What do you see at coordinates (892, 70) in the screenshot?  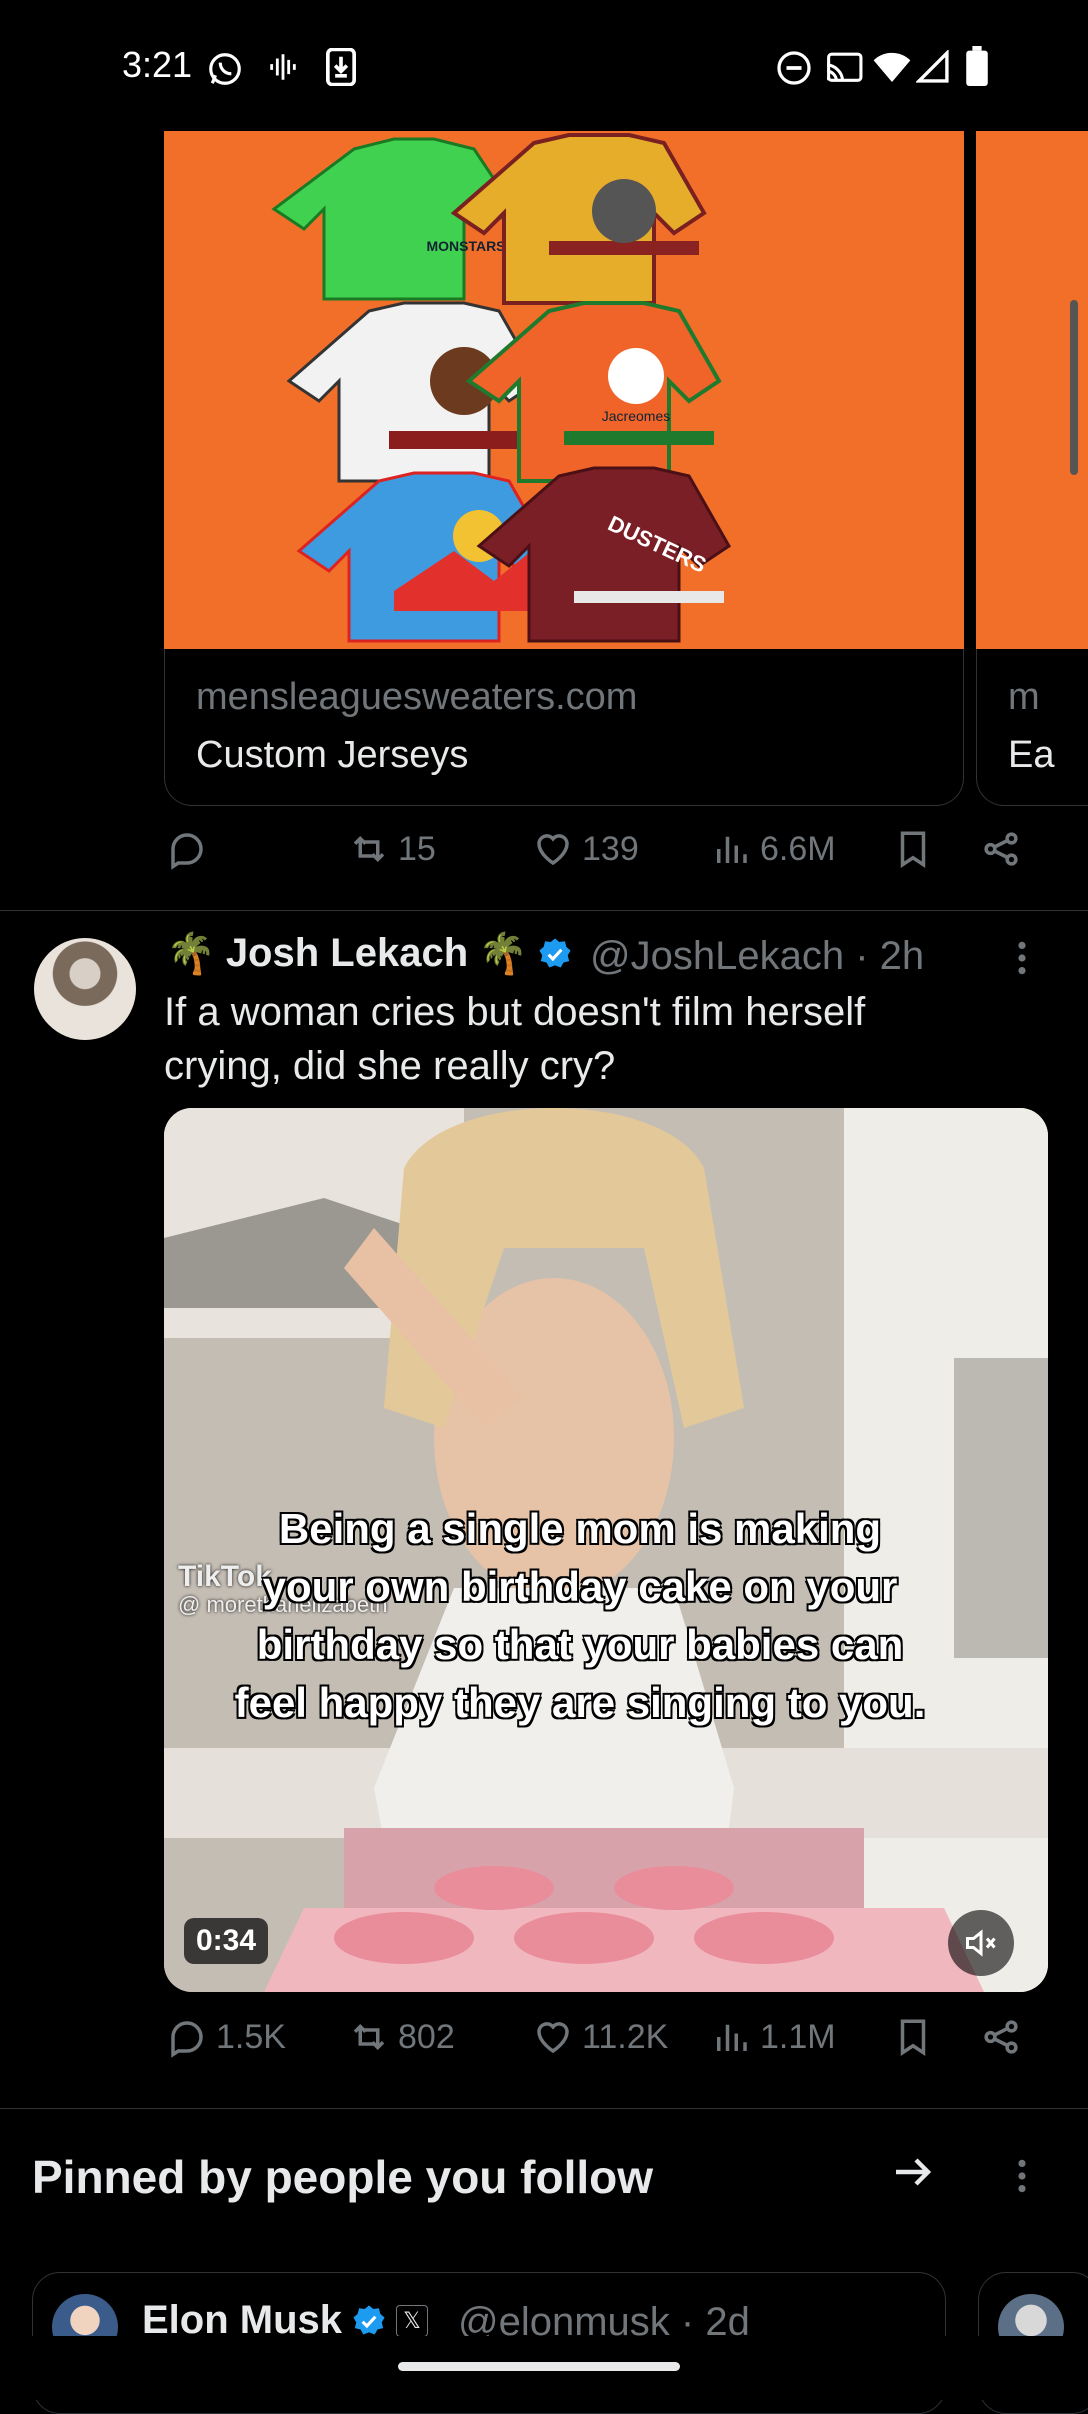 I see `wifi-icon` at bounding box center [892, 70].